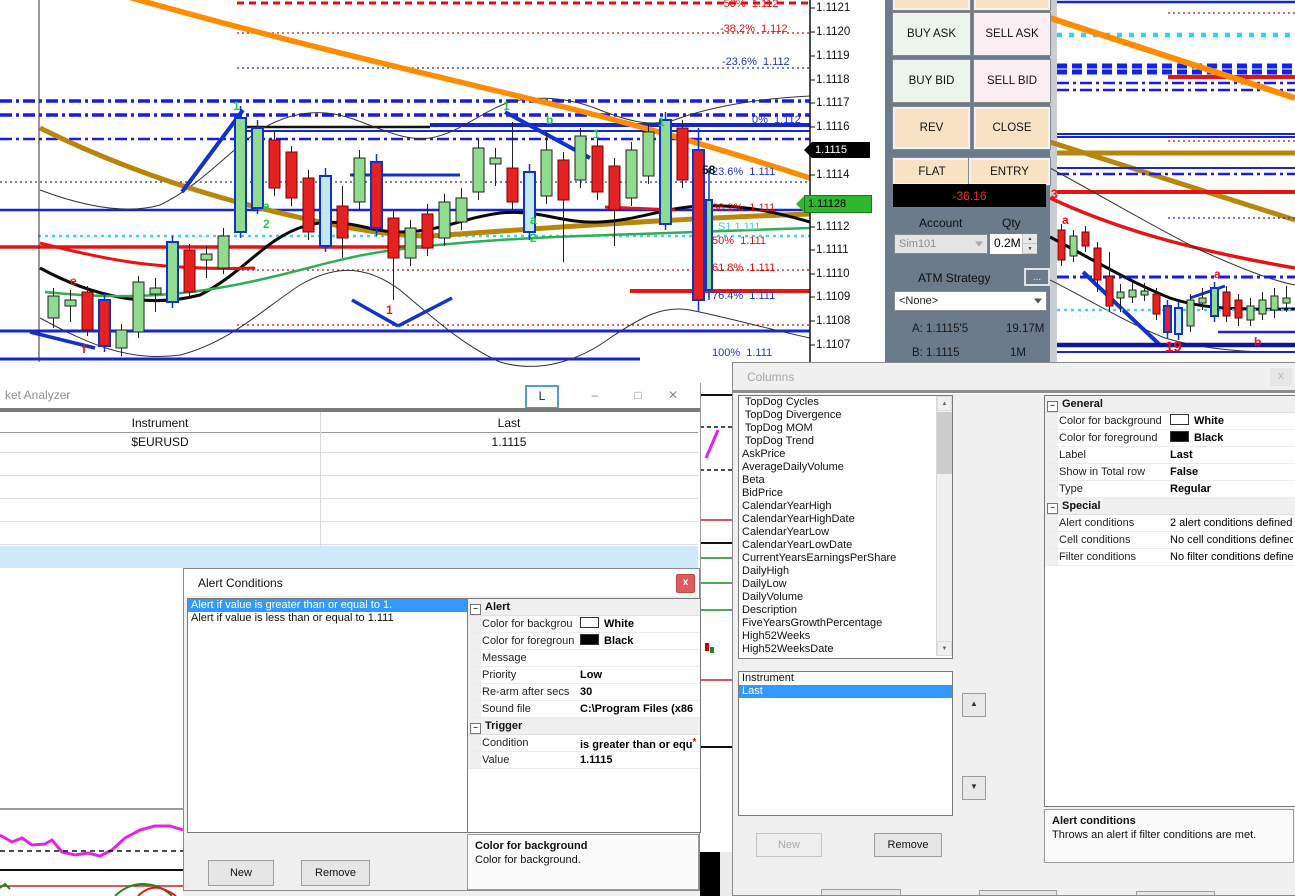  Describe the element at coordinates (1170, 489) in the screenshot. I see `property-row: Type Regular` at that location.